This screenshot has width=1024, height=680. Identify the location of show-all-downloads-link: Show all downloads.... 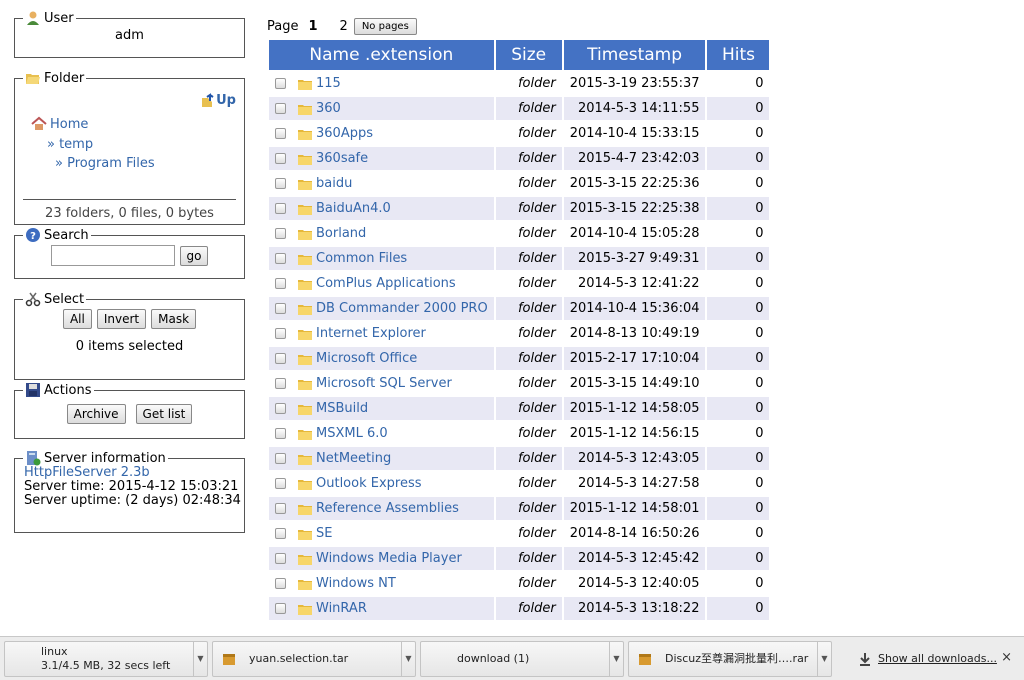
(927, 659).